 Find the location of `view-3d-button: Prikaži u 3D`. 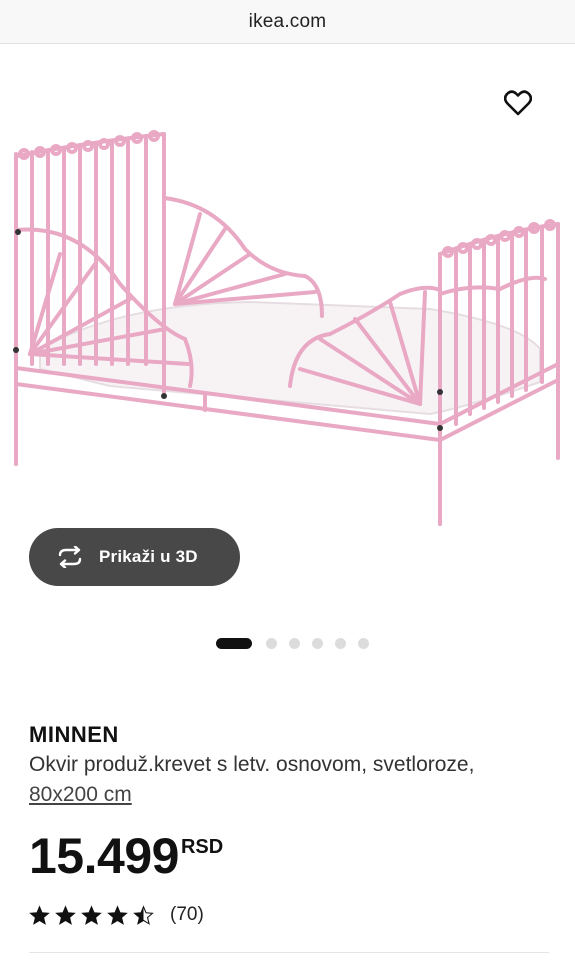

view-3d-button: Prikaži u 3D is located at coordinates (134, 557).